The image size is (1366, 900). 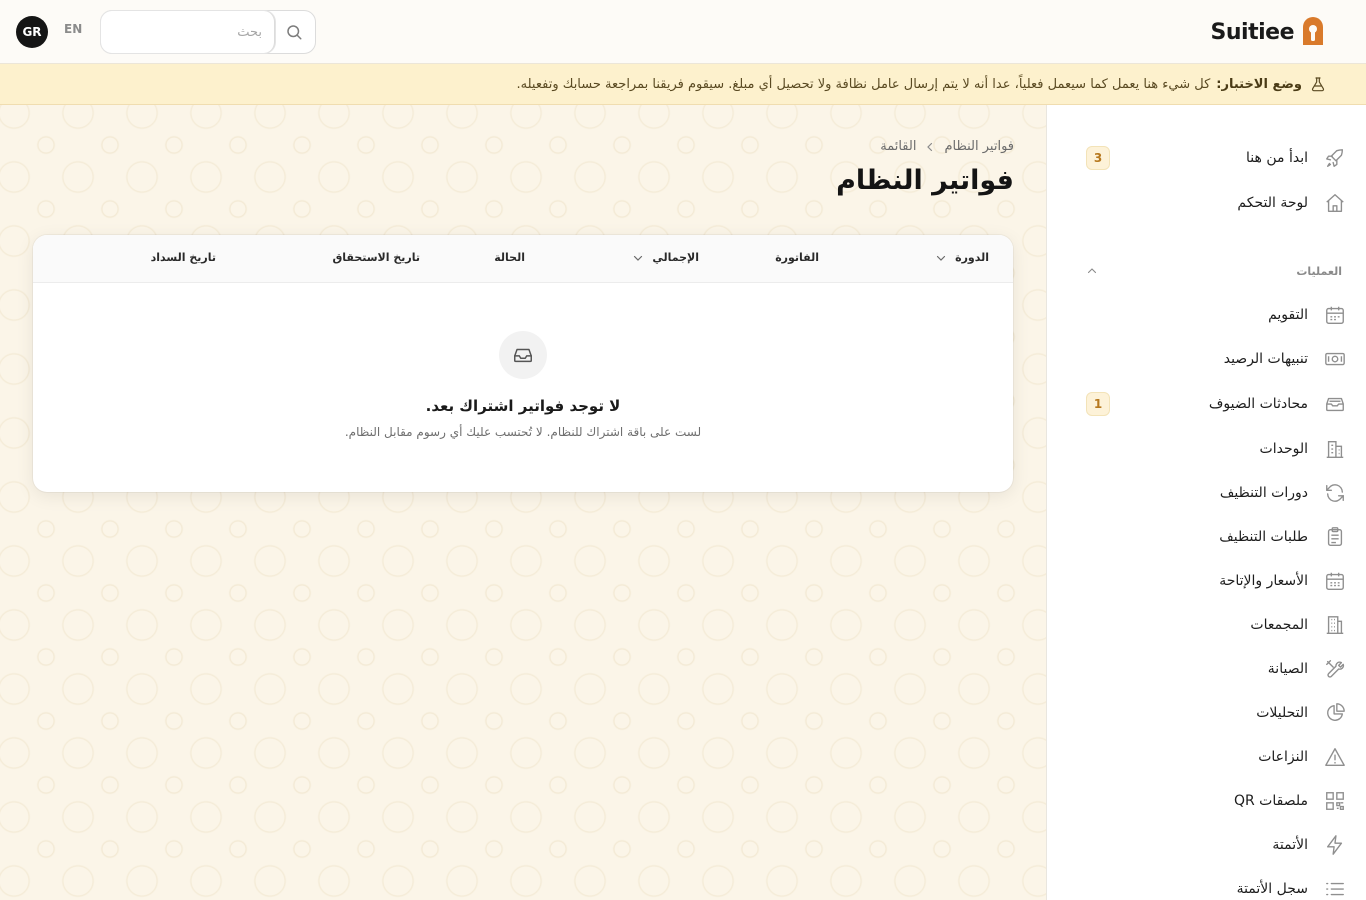 I want to click on chevron-up-icon, so click(x=1092, y=271).